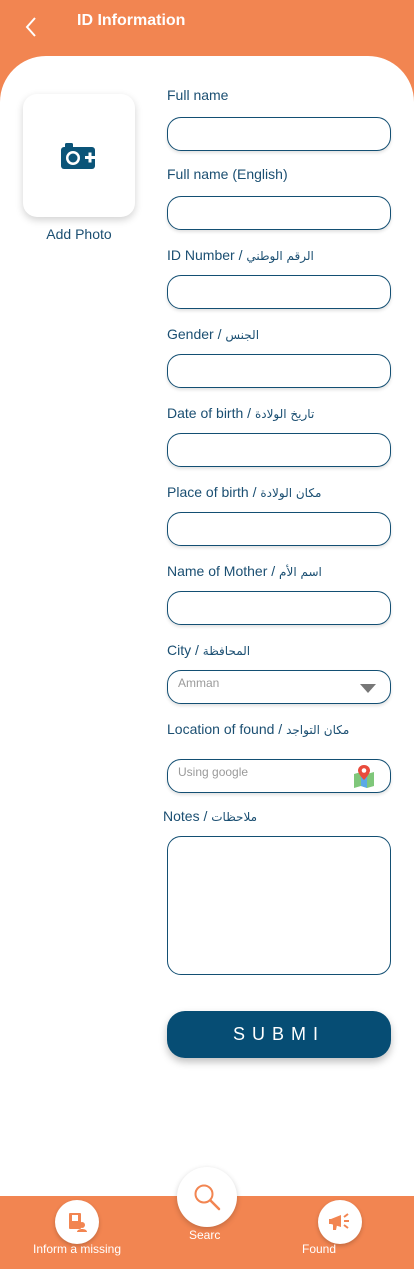 The height and width of the screenshot is (1269, 414). What do you see at coordinates (279, 776) in the screenshot?
I see `location-field: Using google` at bounding box center [279, 776].